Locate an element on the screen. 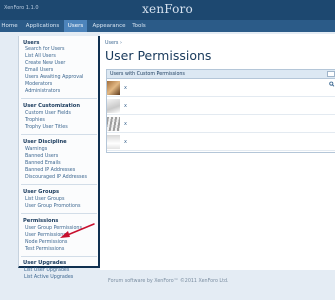 This screenshot has width=335, height=300. sidebar-link-email-users: Email Users is located at coordinates (39, 70).